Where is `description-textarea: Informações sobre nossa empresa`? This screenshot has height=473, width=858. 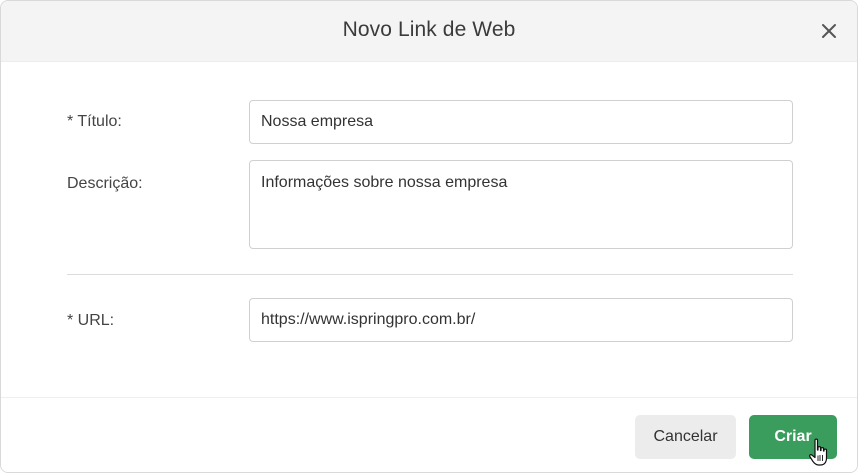
description-textarea: Informações sobre nossa empresa is located at coordinates (521, 204).